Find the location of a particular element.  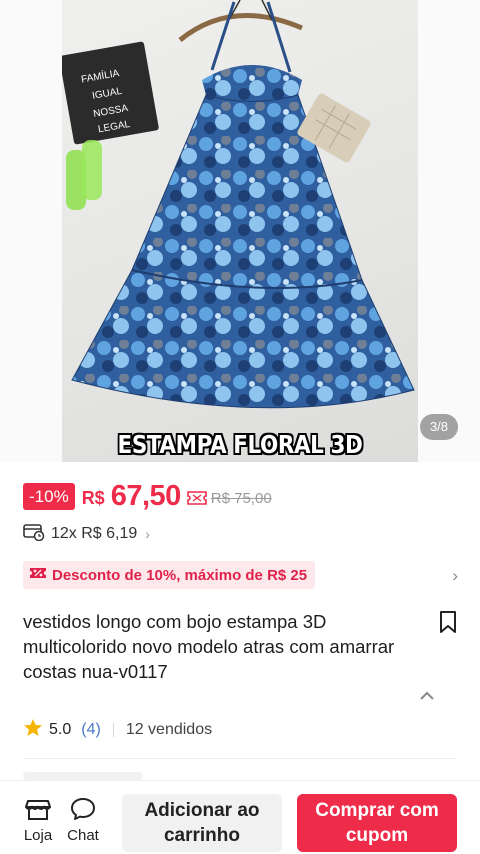

section-divider is located at coordinates (240, 758).